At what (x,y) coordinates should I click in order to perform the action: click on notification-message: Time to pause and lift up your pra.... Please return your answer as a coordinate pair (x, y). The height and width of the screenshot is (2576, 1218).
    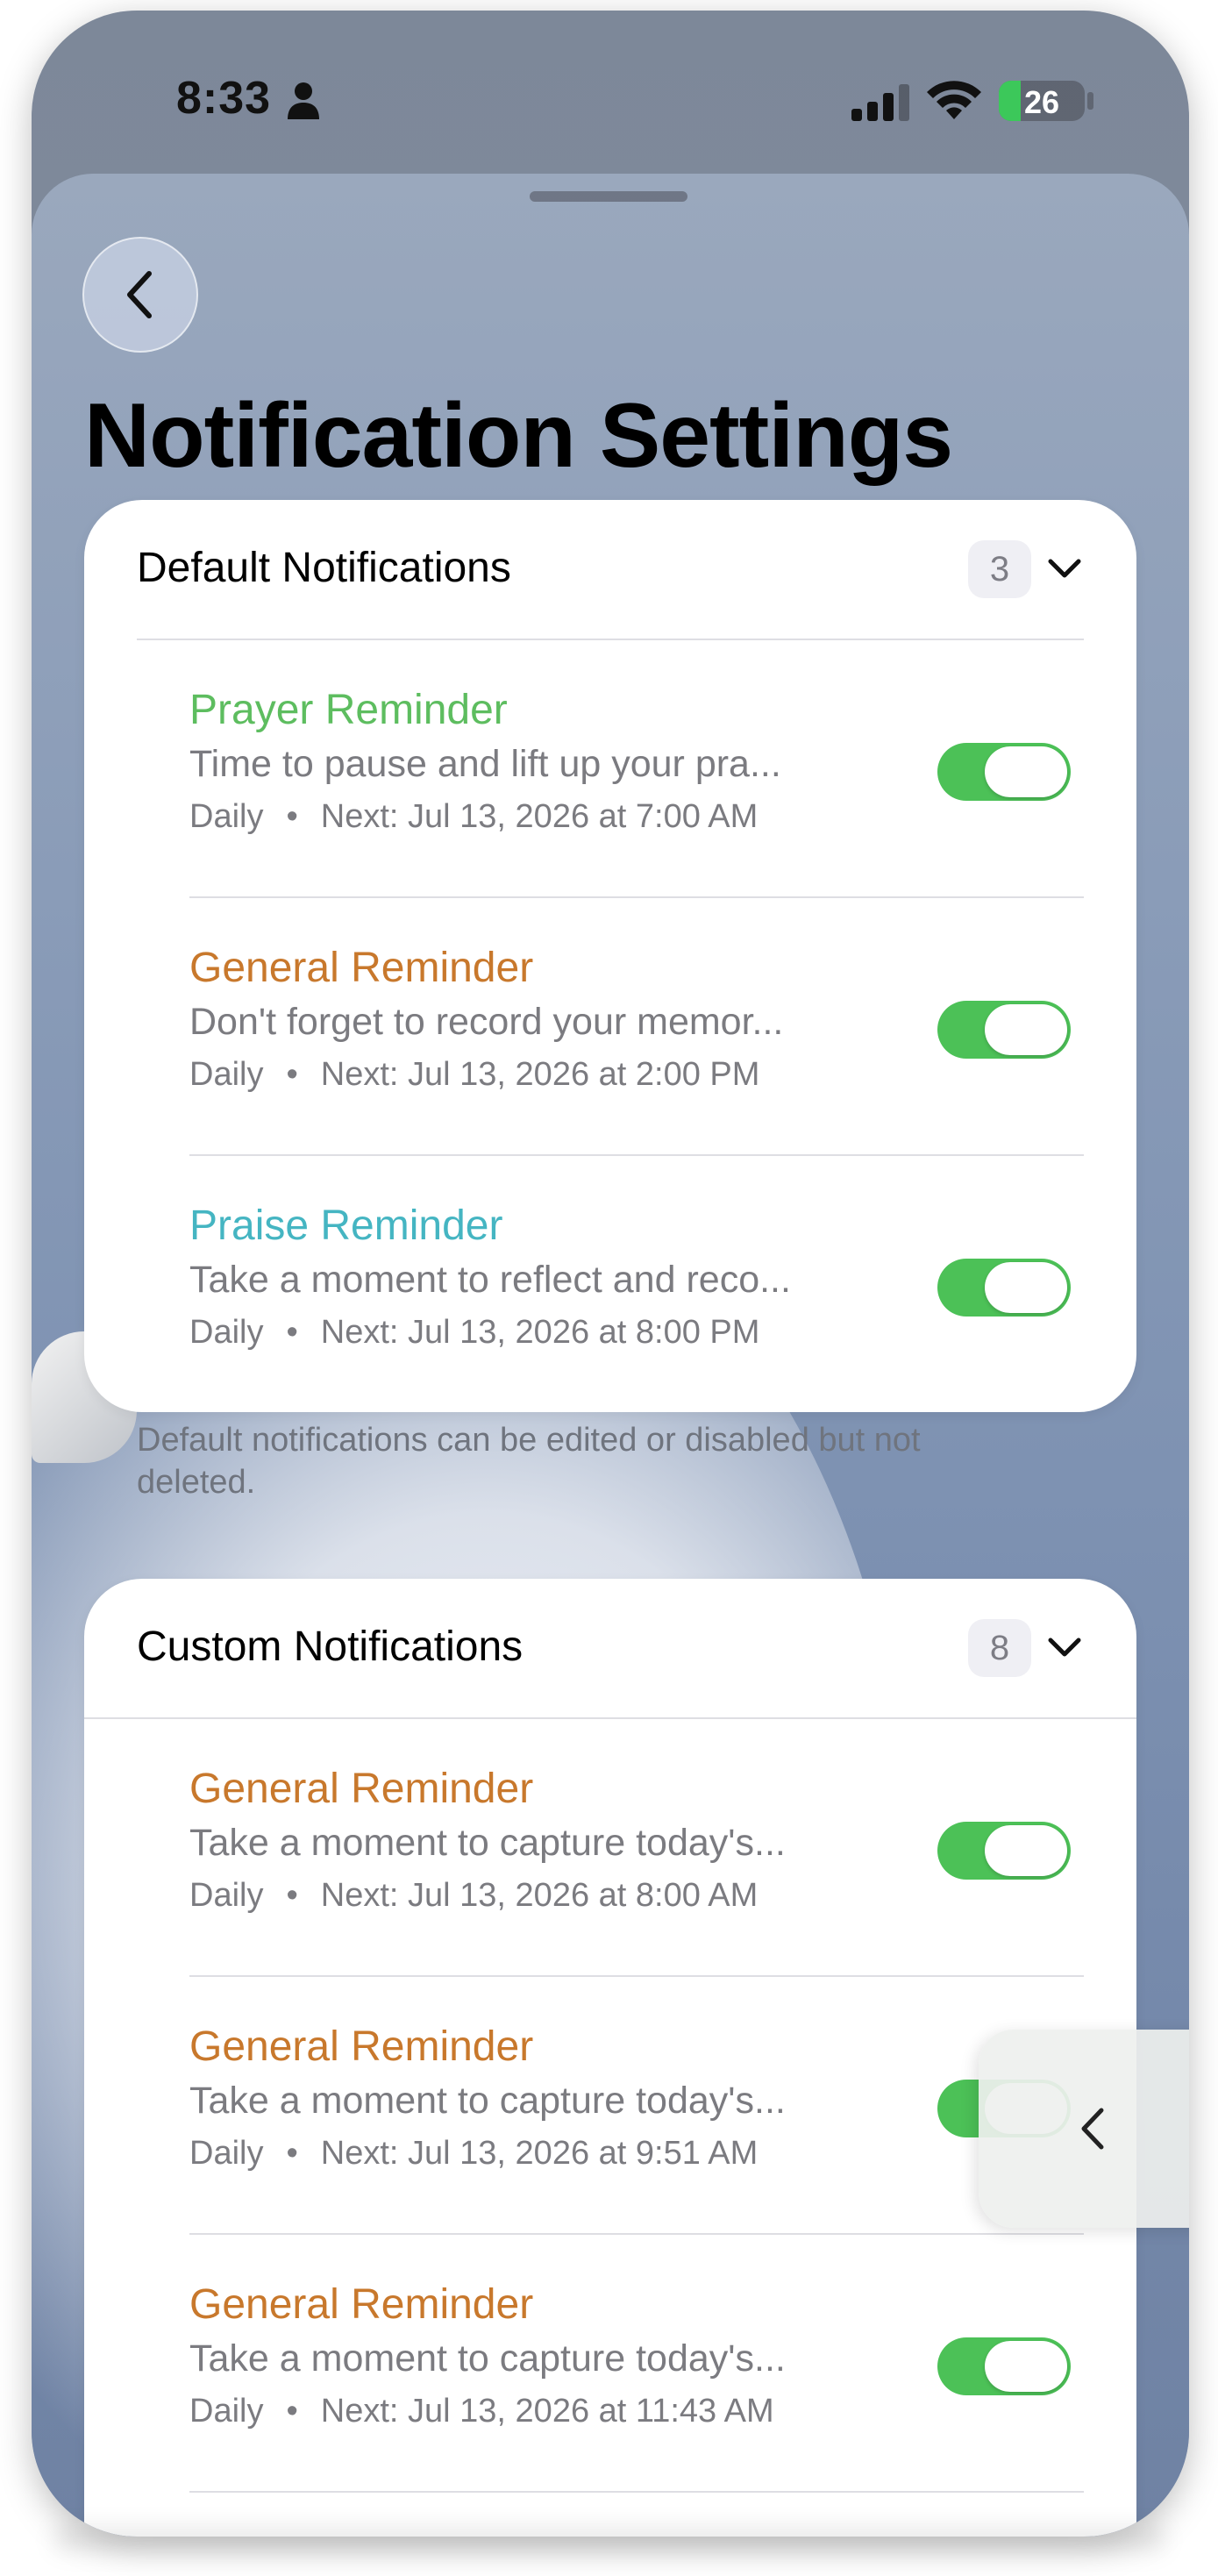
    Looking at the image, I should click on (485, 764).